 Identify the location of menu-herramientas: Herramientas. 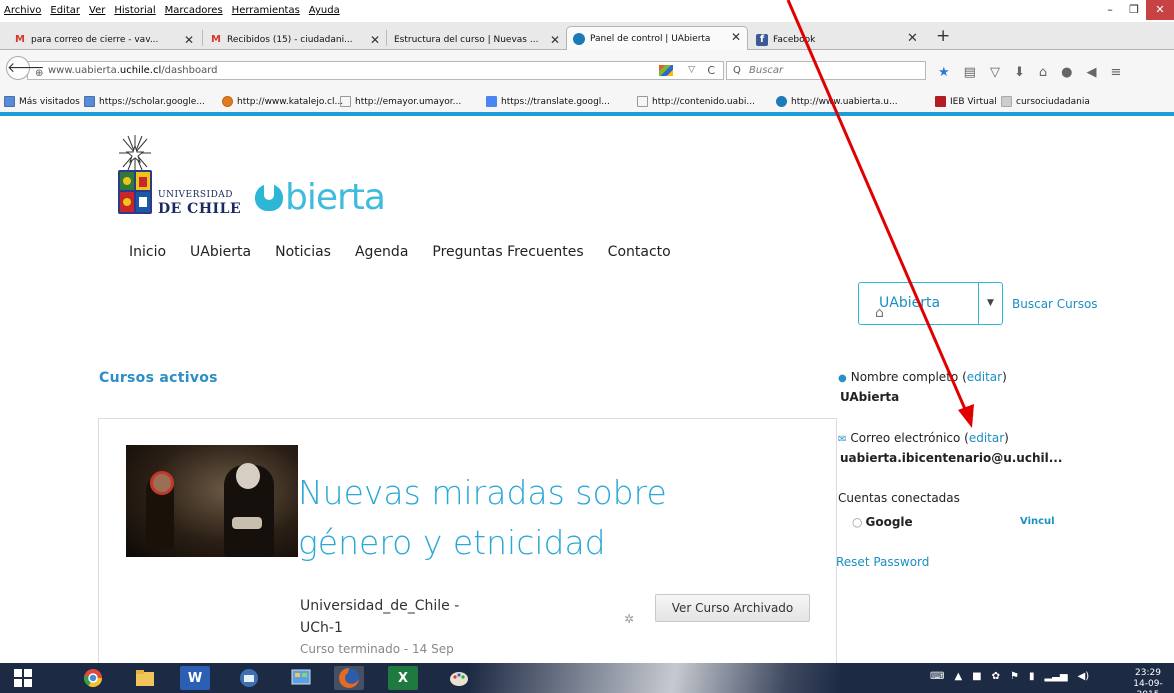
(266, 10).